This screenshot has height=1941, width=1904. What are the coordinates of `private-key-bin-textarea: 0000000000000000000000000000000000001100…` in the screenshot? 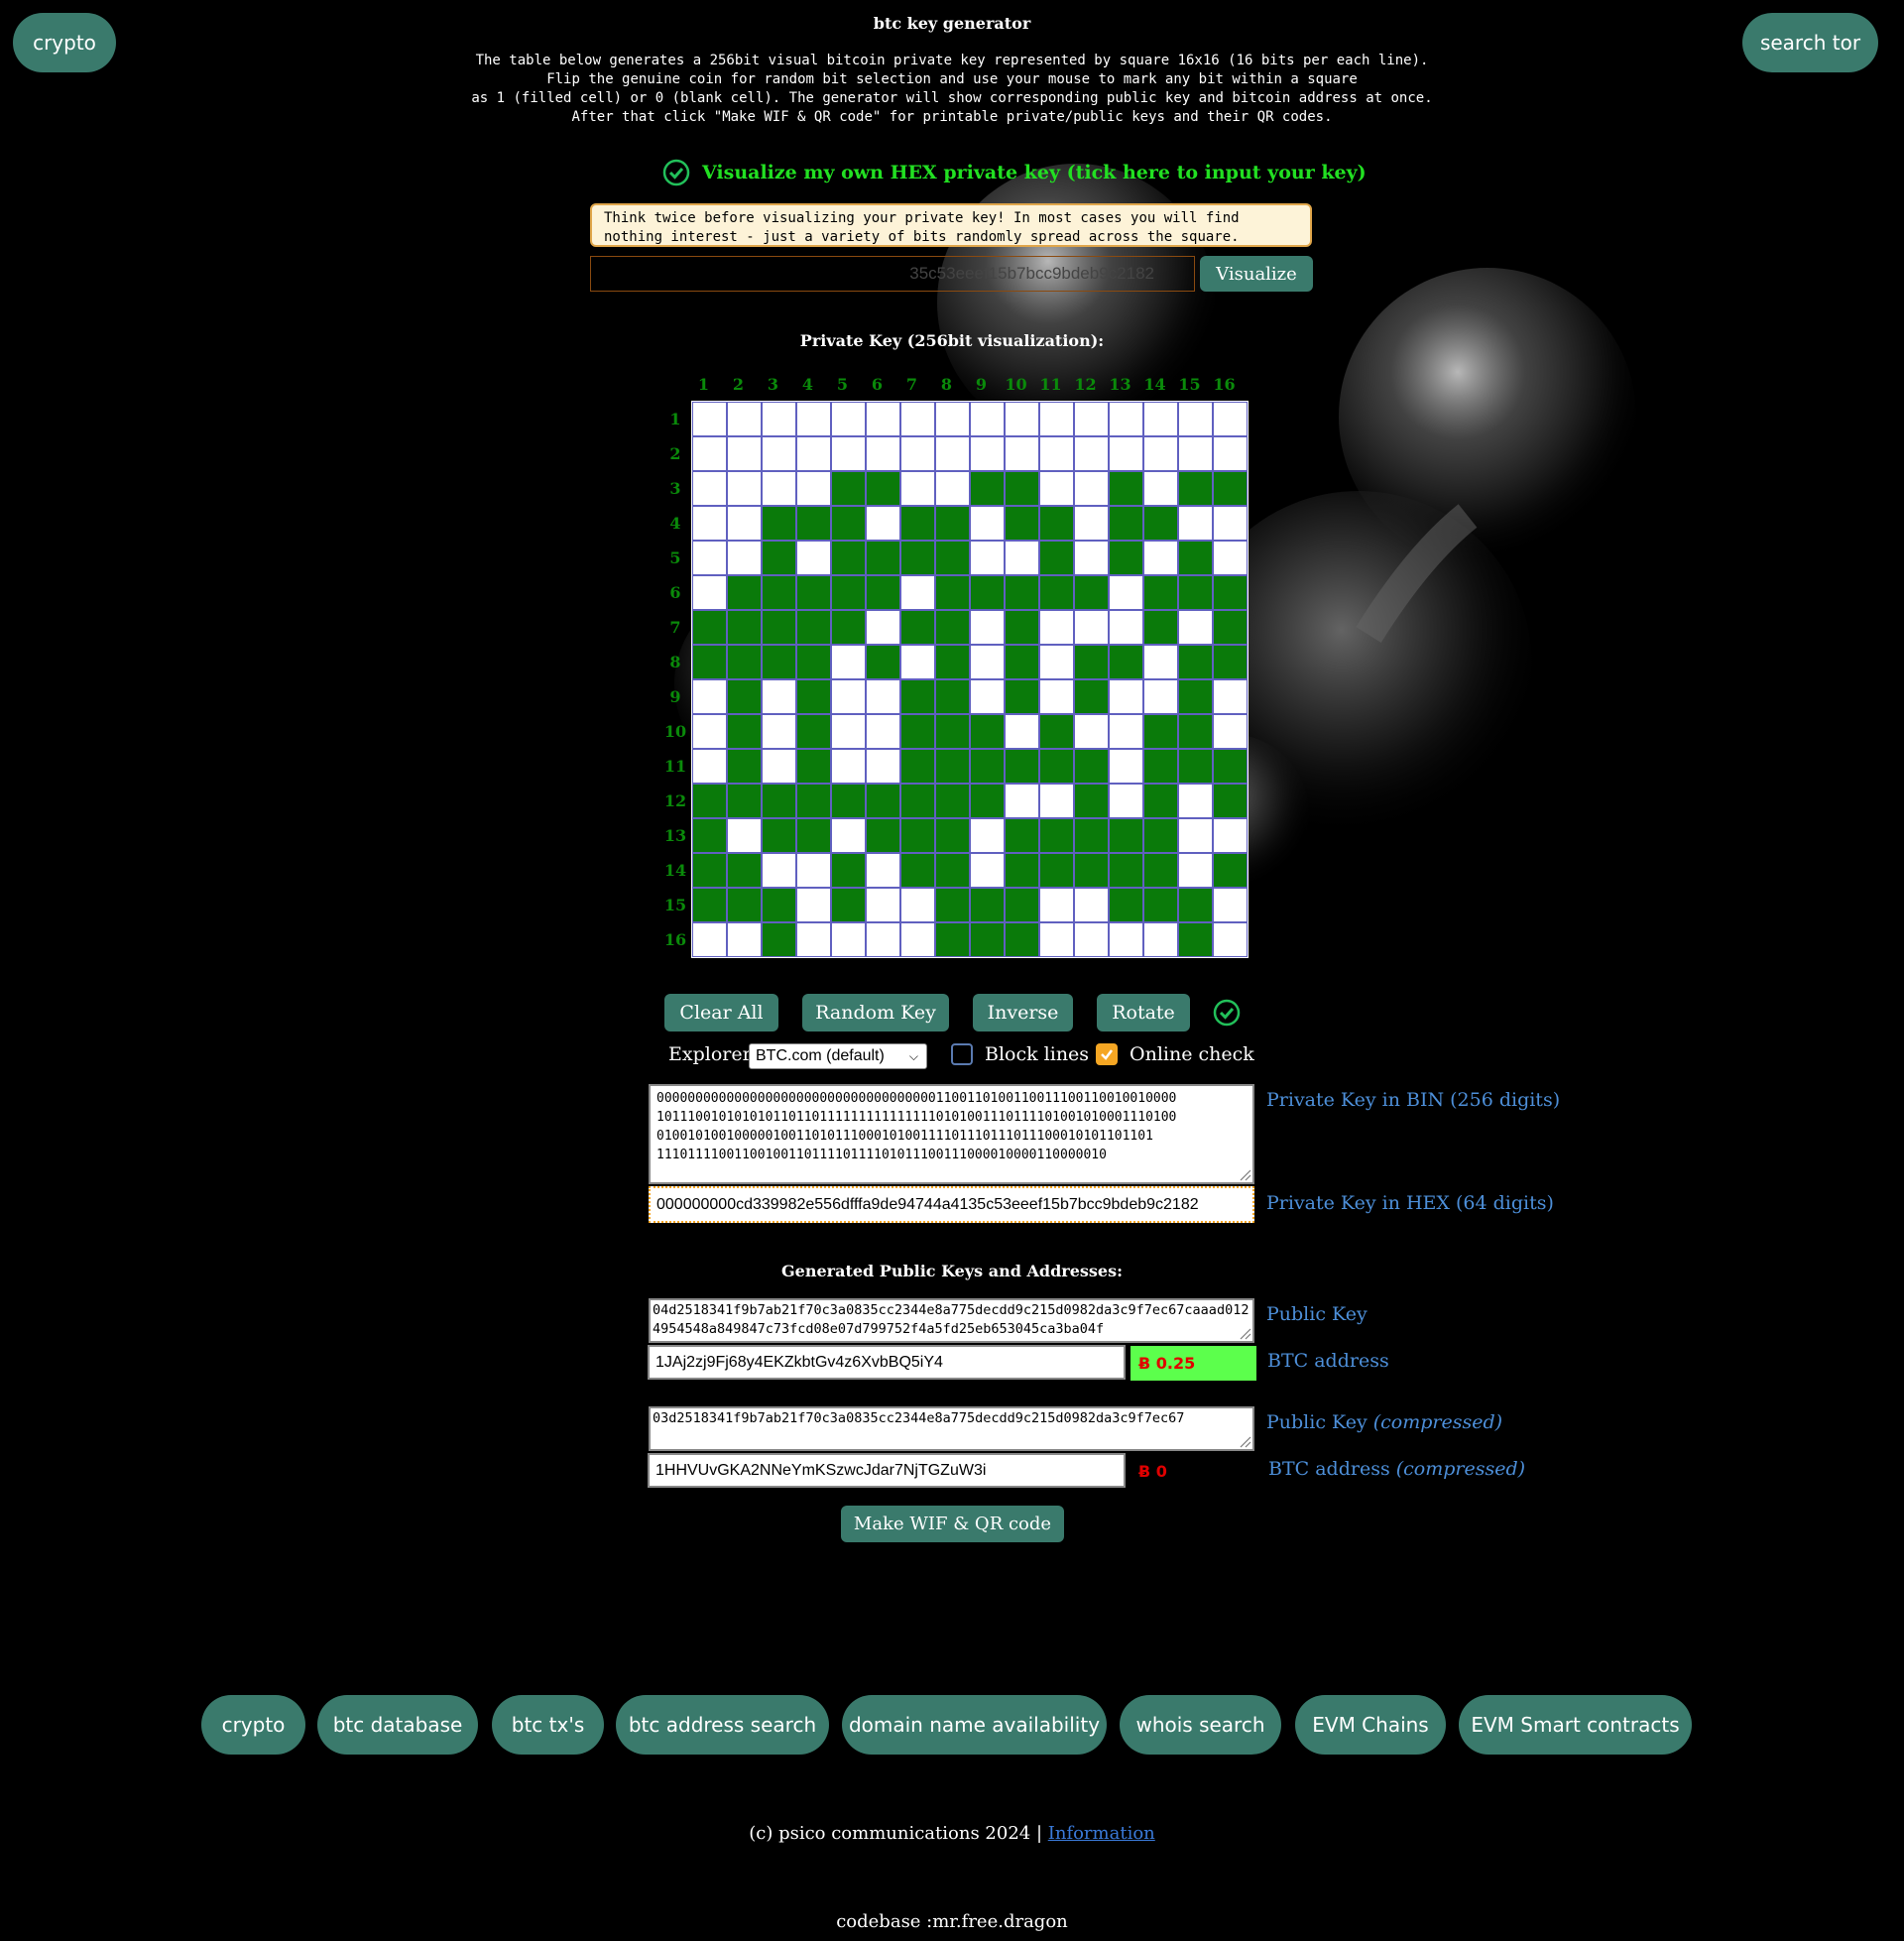 It's located at (951, 1134).